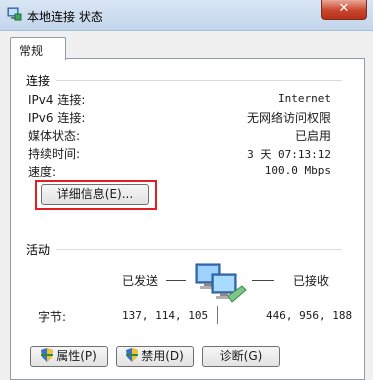 This screenshot has height=380, width=373. I want to click on ipv4-label: IPv4 连接:, so click(57, 100).